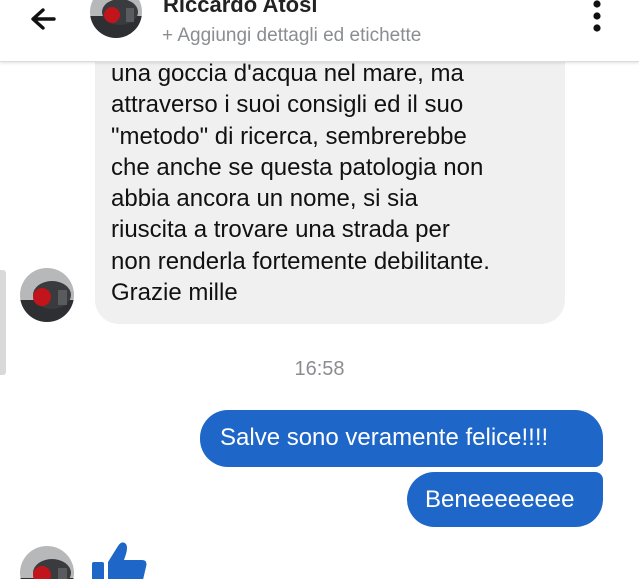 The image size is (639, 579). I want to click on add-details-link: + Aggiungi dettagli ed etichette, so click(291, 36).